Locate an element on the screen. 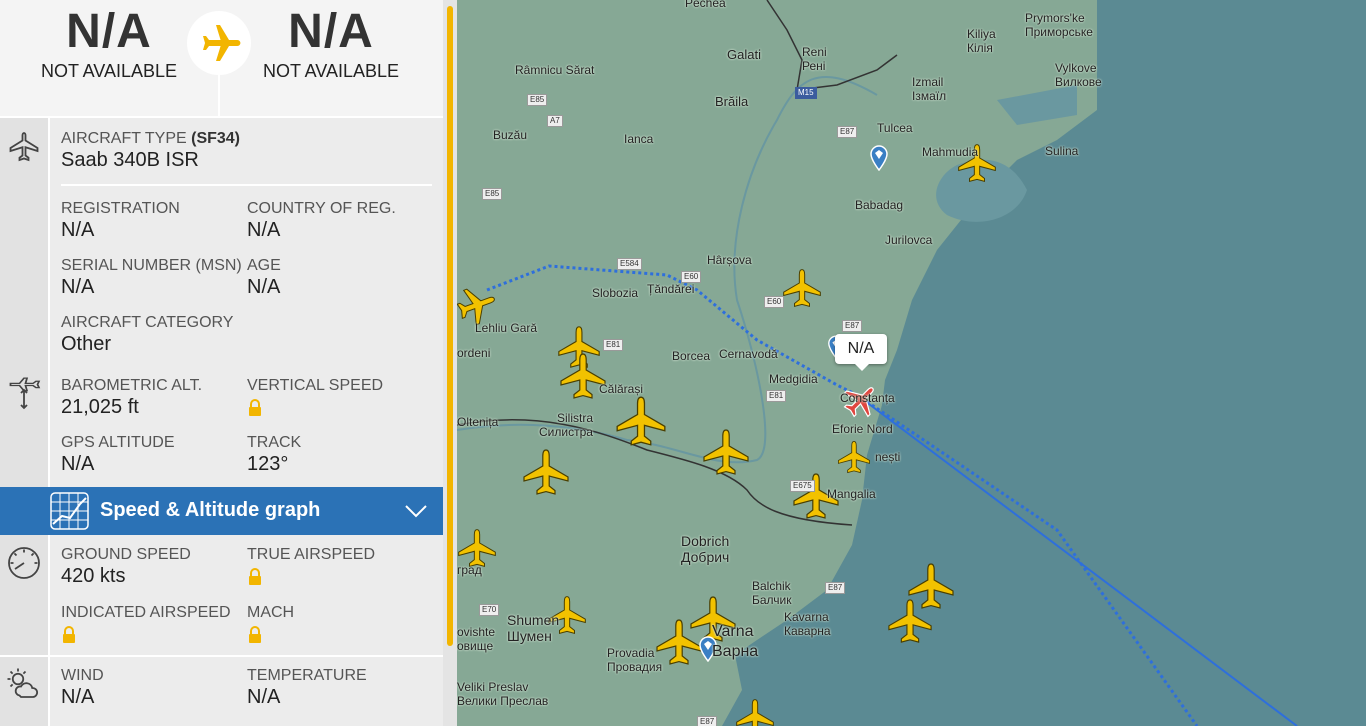 This screenshot has width=1366, height=726. map-label: Cernavodă is located at coordinates (748, 354).